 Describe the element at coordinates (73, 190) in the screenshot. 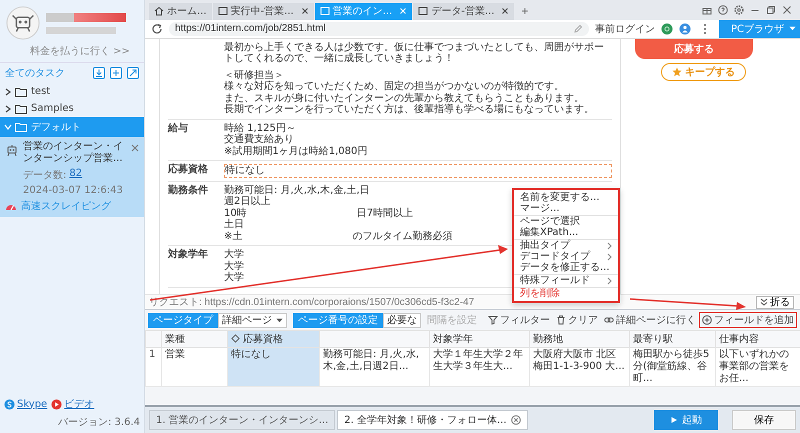

I see `task-date: 2024-03-07 12:6:43` at that location.